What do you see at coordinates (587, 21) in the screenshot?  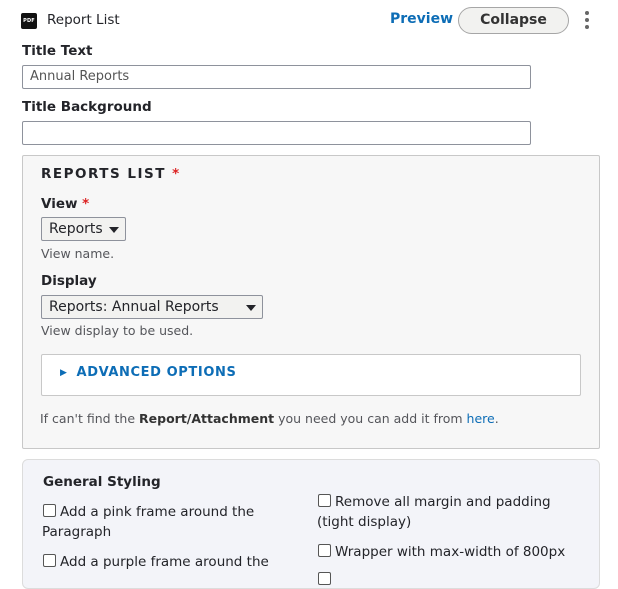 I see `more-actions-icon` at bounding box center [587, 21].